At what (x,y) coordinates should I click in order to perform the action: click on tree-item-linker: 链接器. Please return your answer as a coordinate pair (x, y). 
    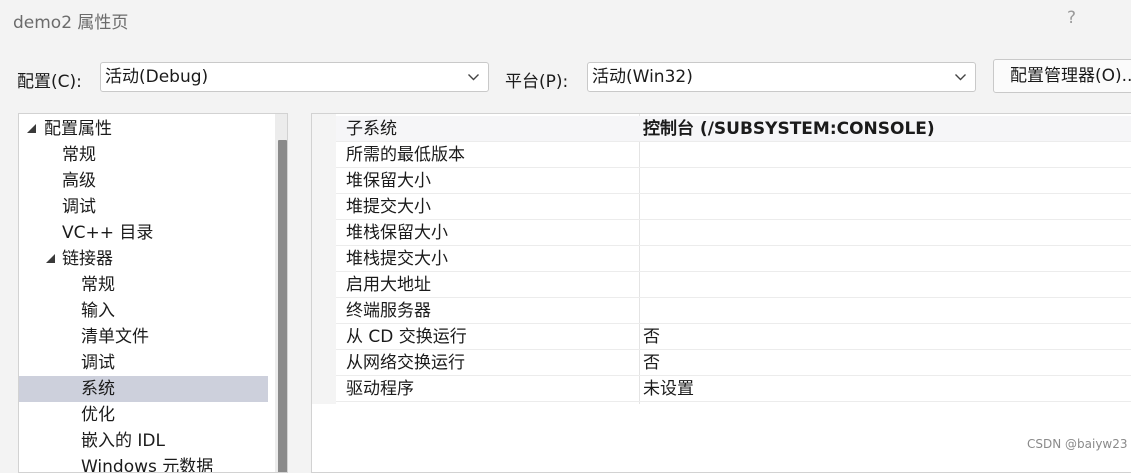
    Looking at the image, I should click on (143, 259).